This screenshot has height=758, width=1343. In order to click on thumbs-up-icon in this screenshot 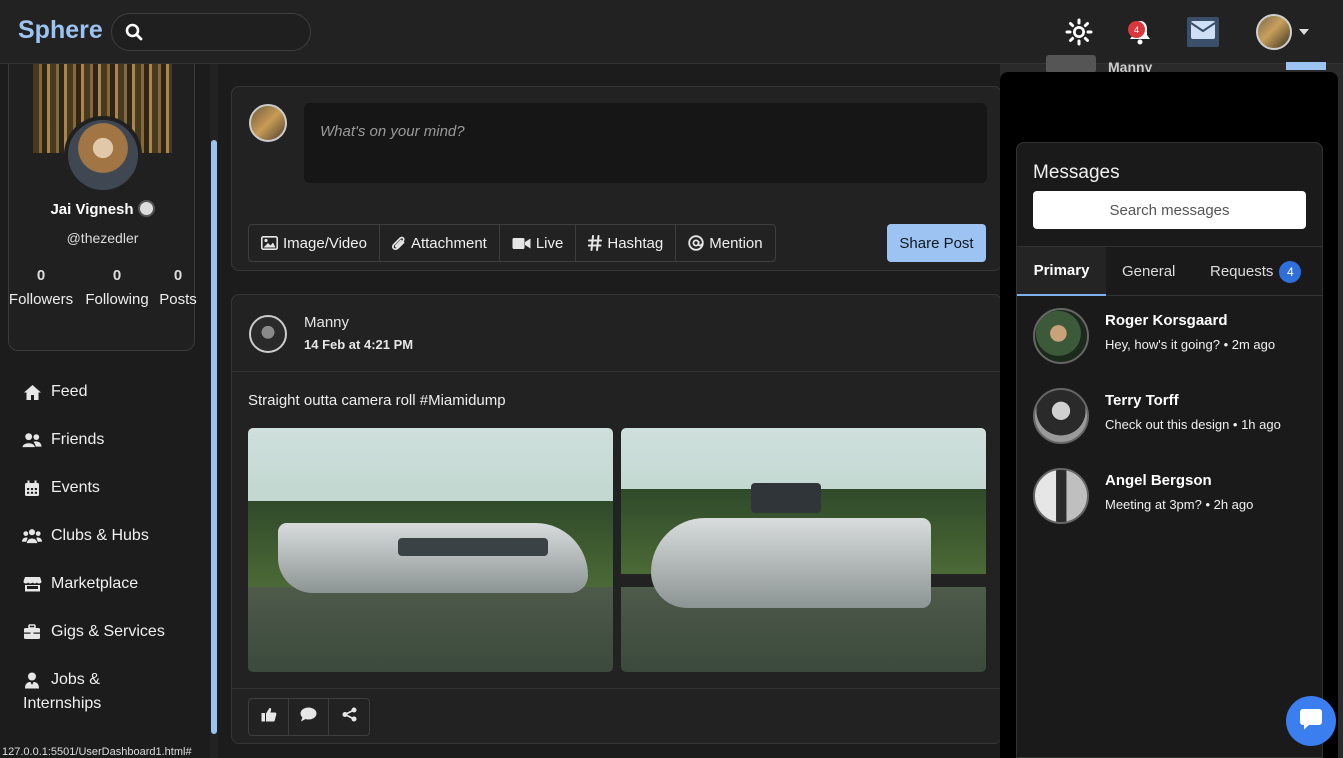, I will do `click(269, 717)`.